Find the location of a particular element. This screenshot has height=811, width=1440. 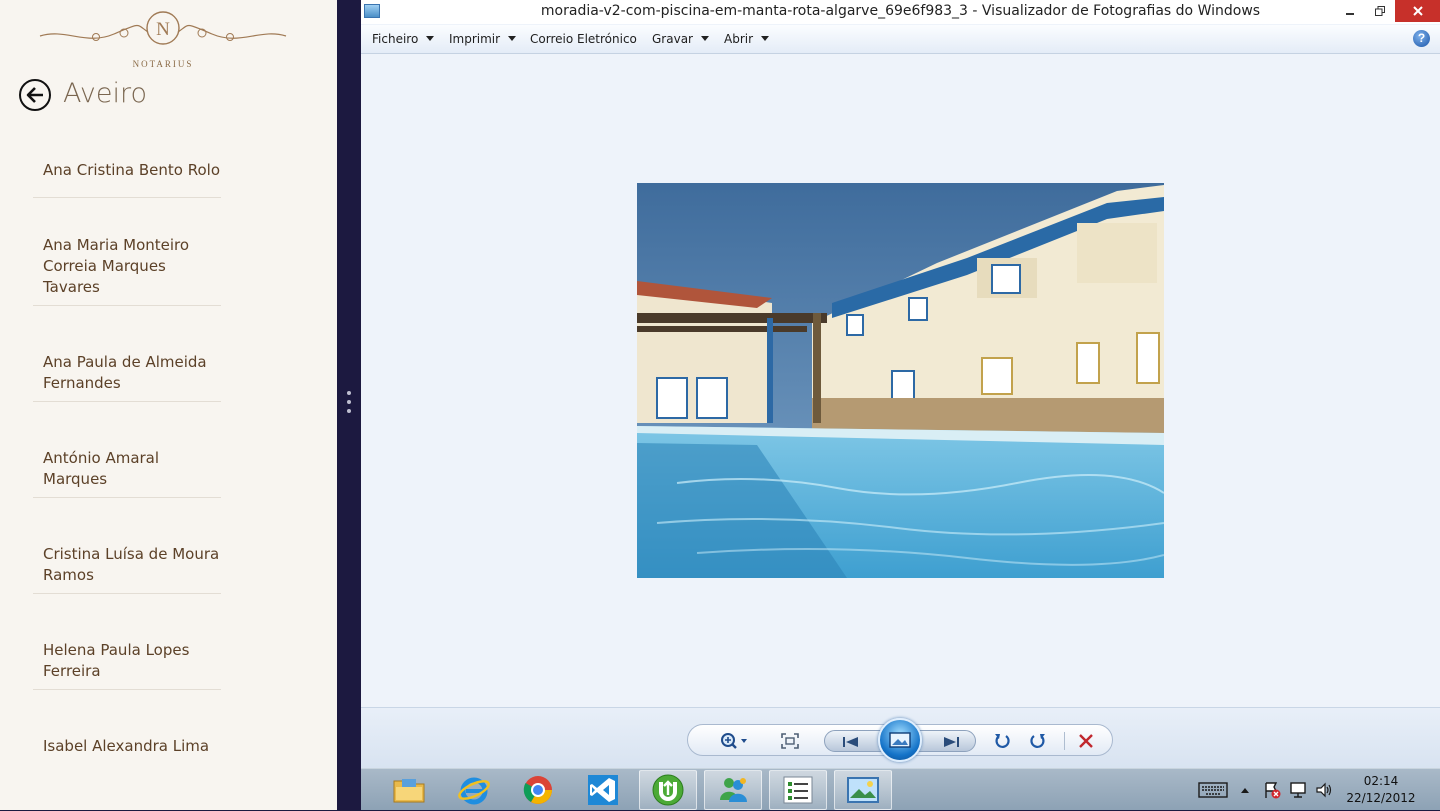

notary-item: Ana Cristina Bento Rolo is located at coordinates (127, 179).